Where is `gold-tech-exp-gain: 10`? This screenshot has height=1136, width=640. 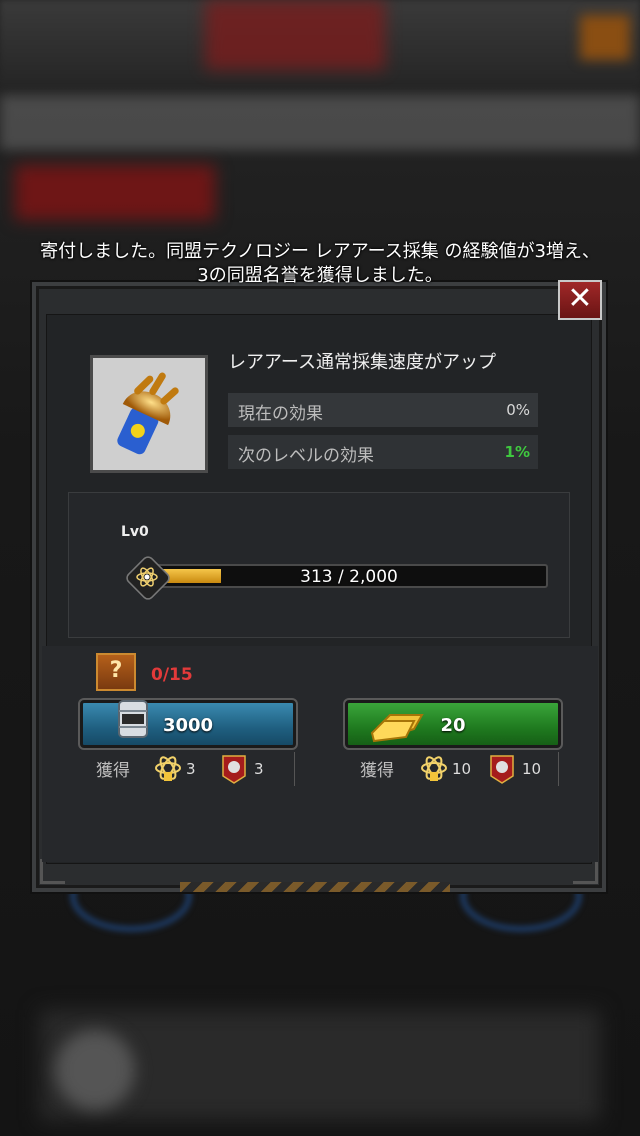
gold-tech-exp-gain: 10 is located at coordinates (462, 769).